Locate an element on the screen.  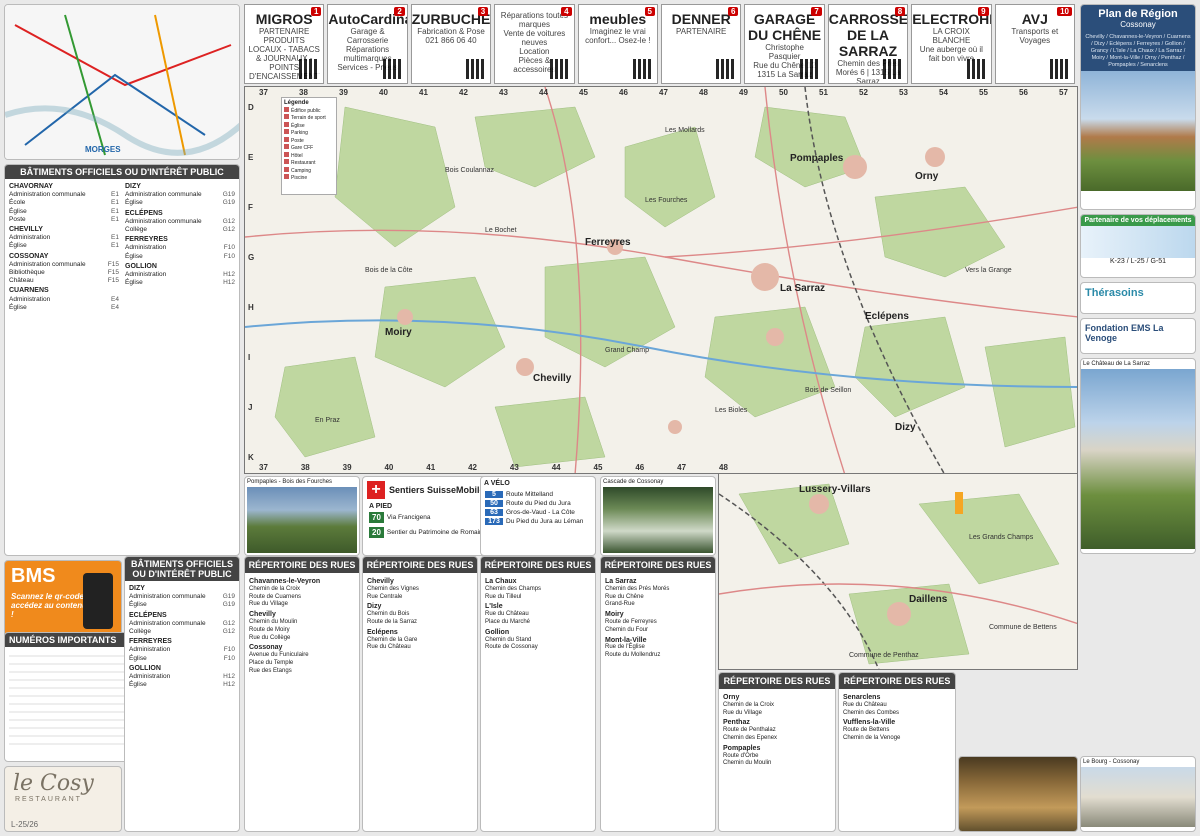
ad-line: 021 866 06 40 is located at coordinates (451, 40).